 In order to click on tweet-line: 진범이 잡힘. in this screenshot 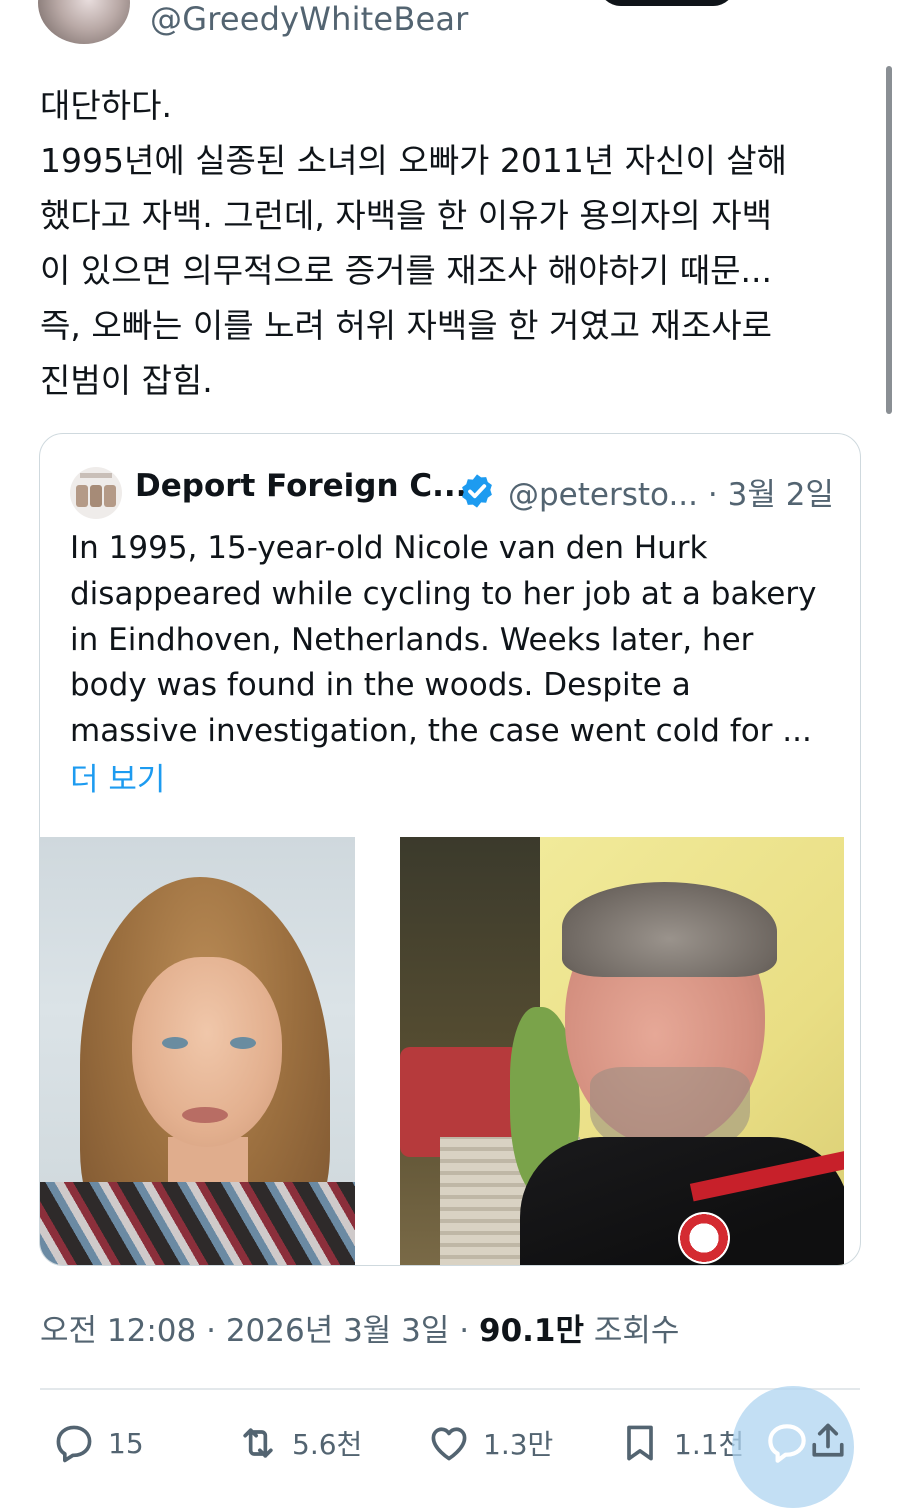, I will do `click(126, 380)`.